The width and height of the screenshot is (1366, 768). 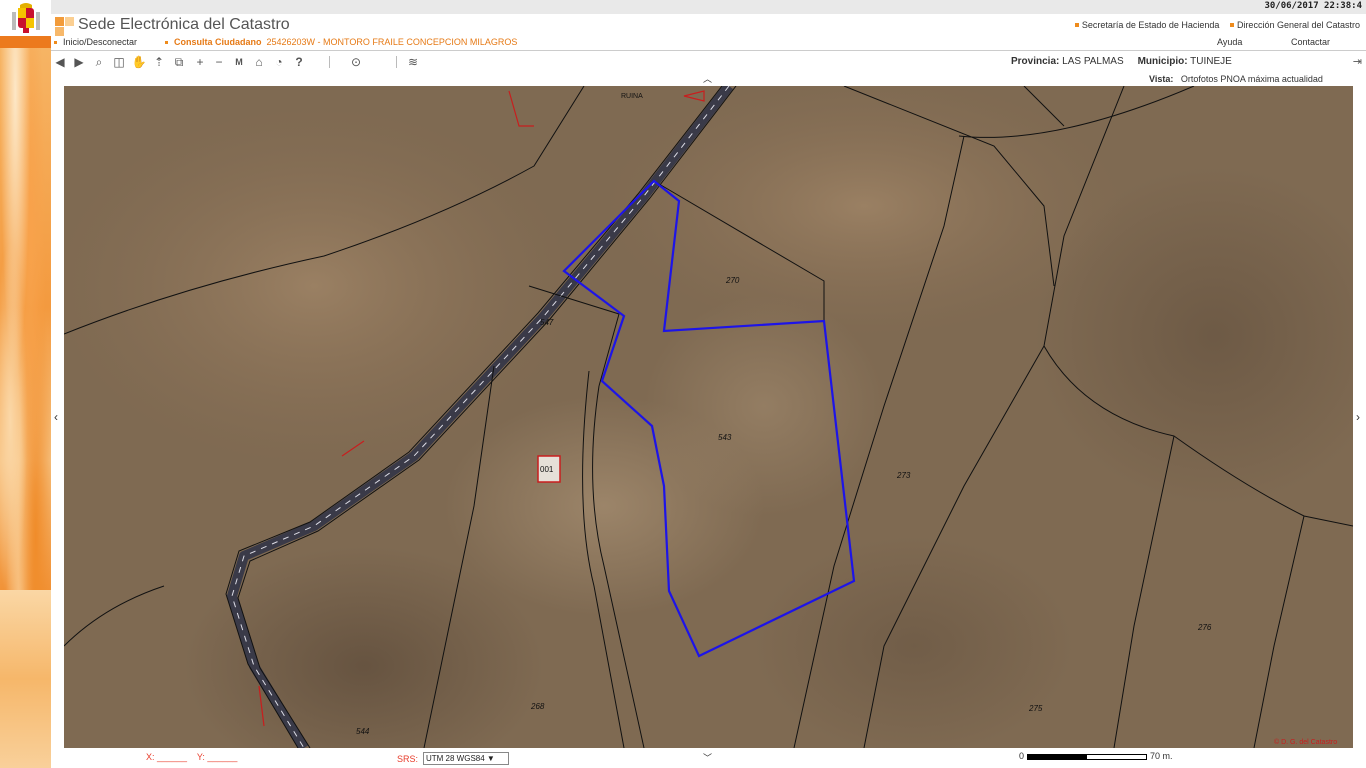 What do you see at coordinates (1305, 742) in the screenshot?
I see `map-copyright: © D. G. del Catastro` at bounding box center [1305, 742].